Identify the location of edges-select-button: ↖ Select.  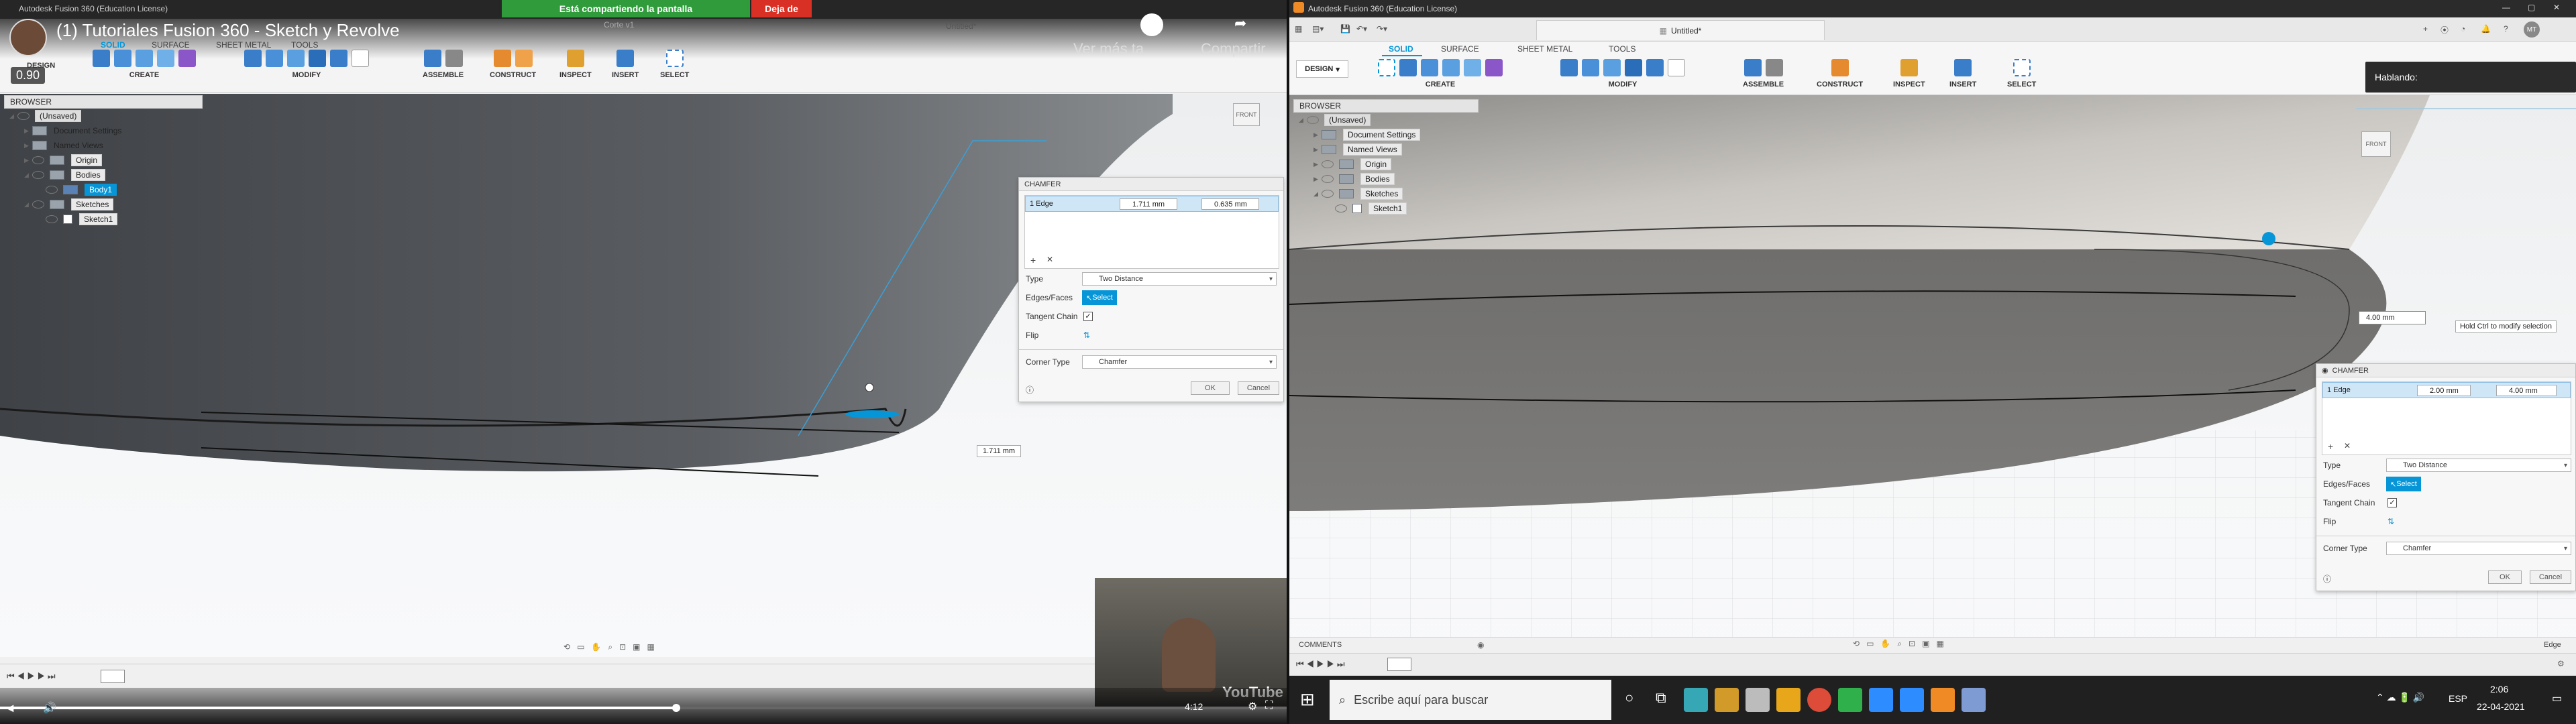
(2403, 484).